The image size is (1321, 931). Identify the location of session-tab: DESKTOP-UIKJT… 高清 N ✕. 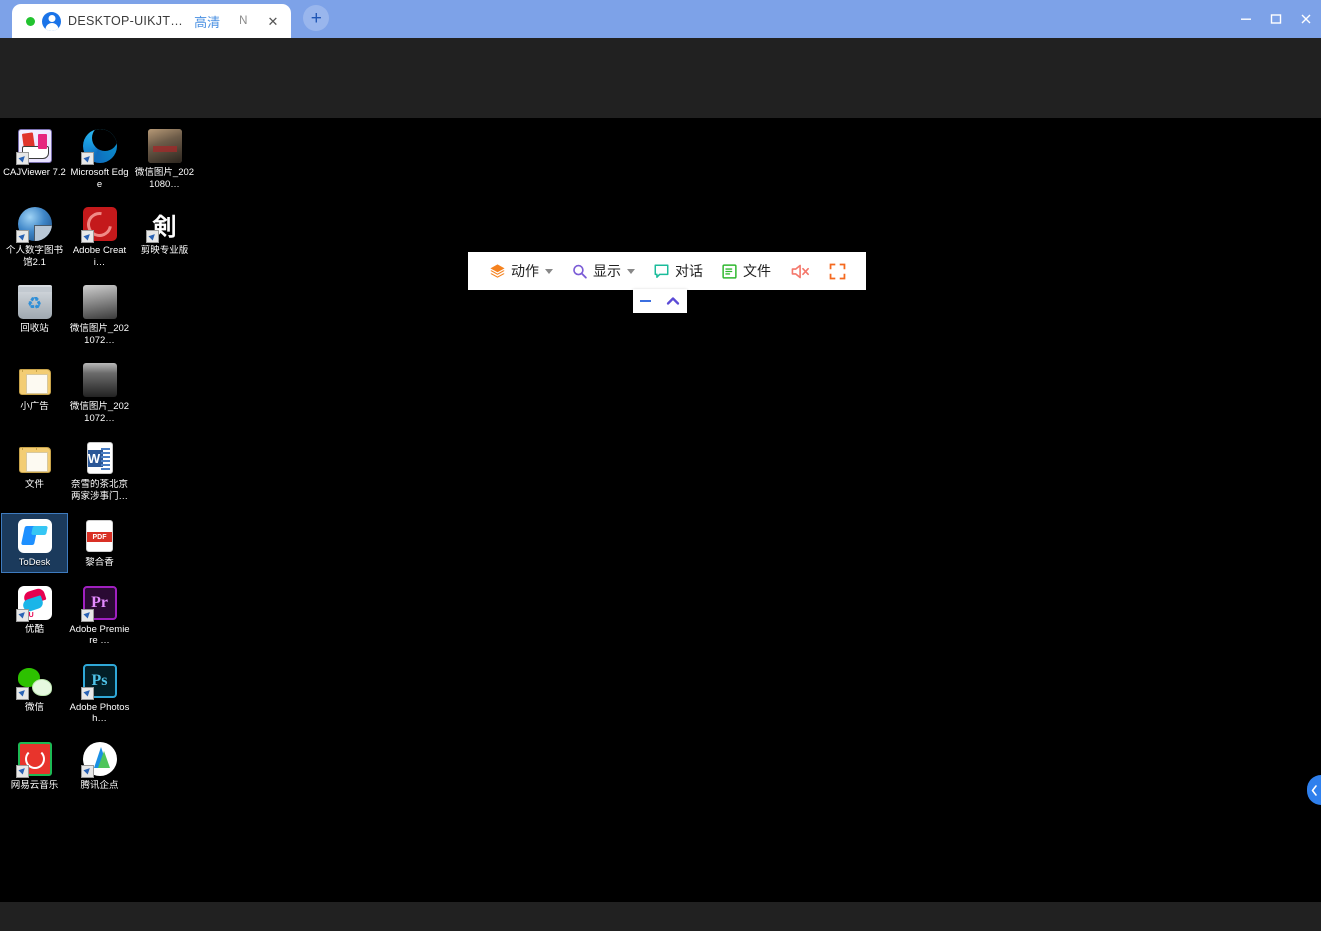
(152, 21).